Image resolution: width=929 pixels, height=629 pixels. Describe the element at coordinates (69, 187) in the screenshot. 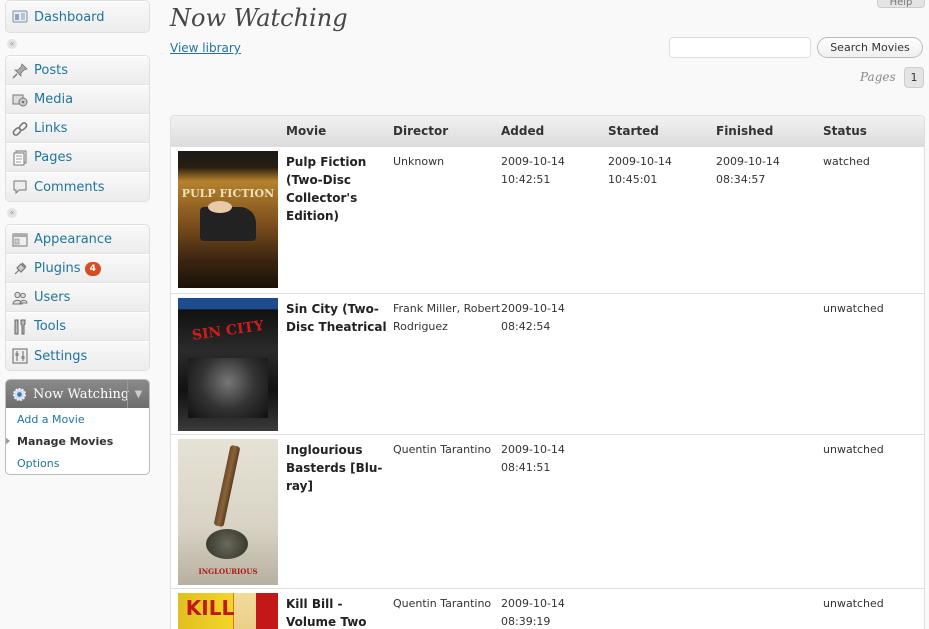

I see `menu-label-comments: Comments` at that location.